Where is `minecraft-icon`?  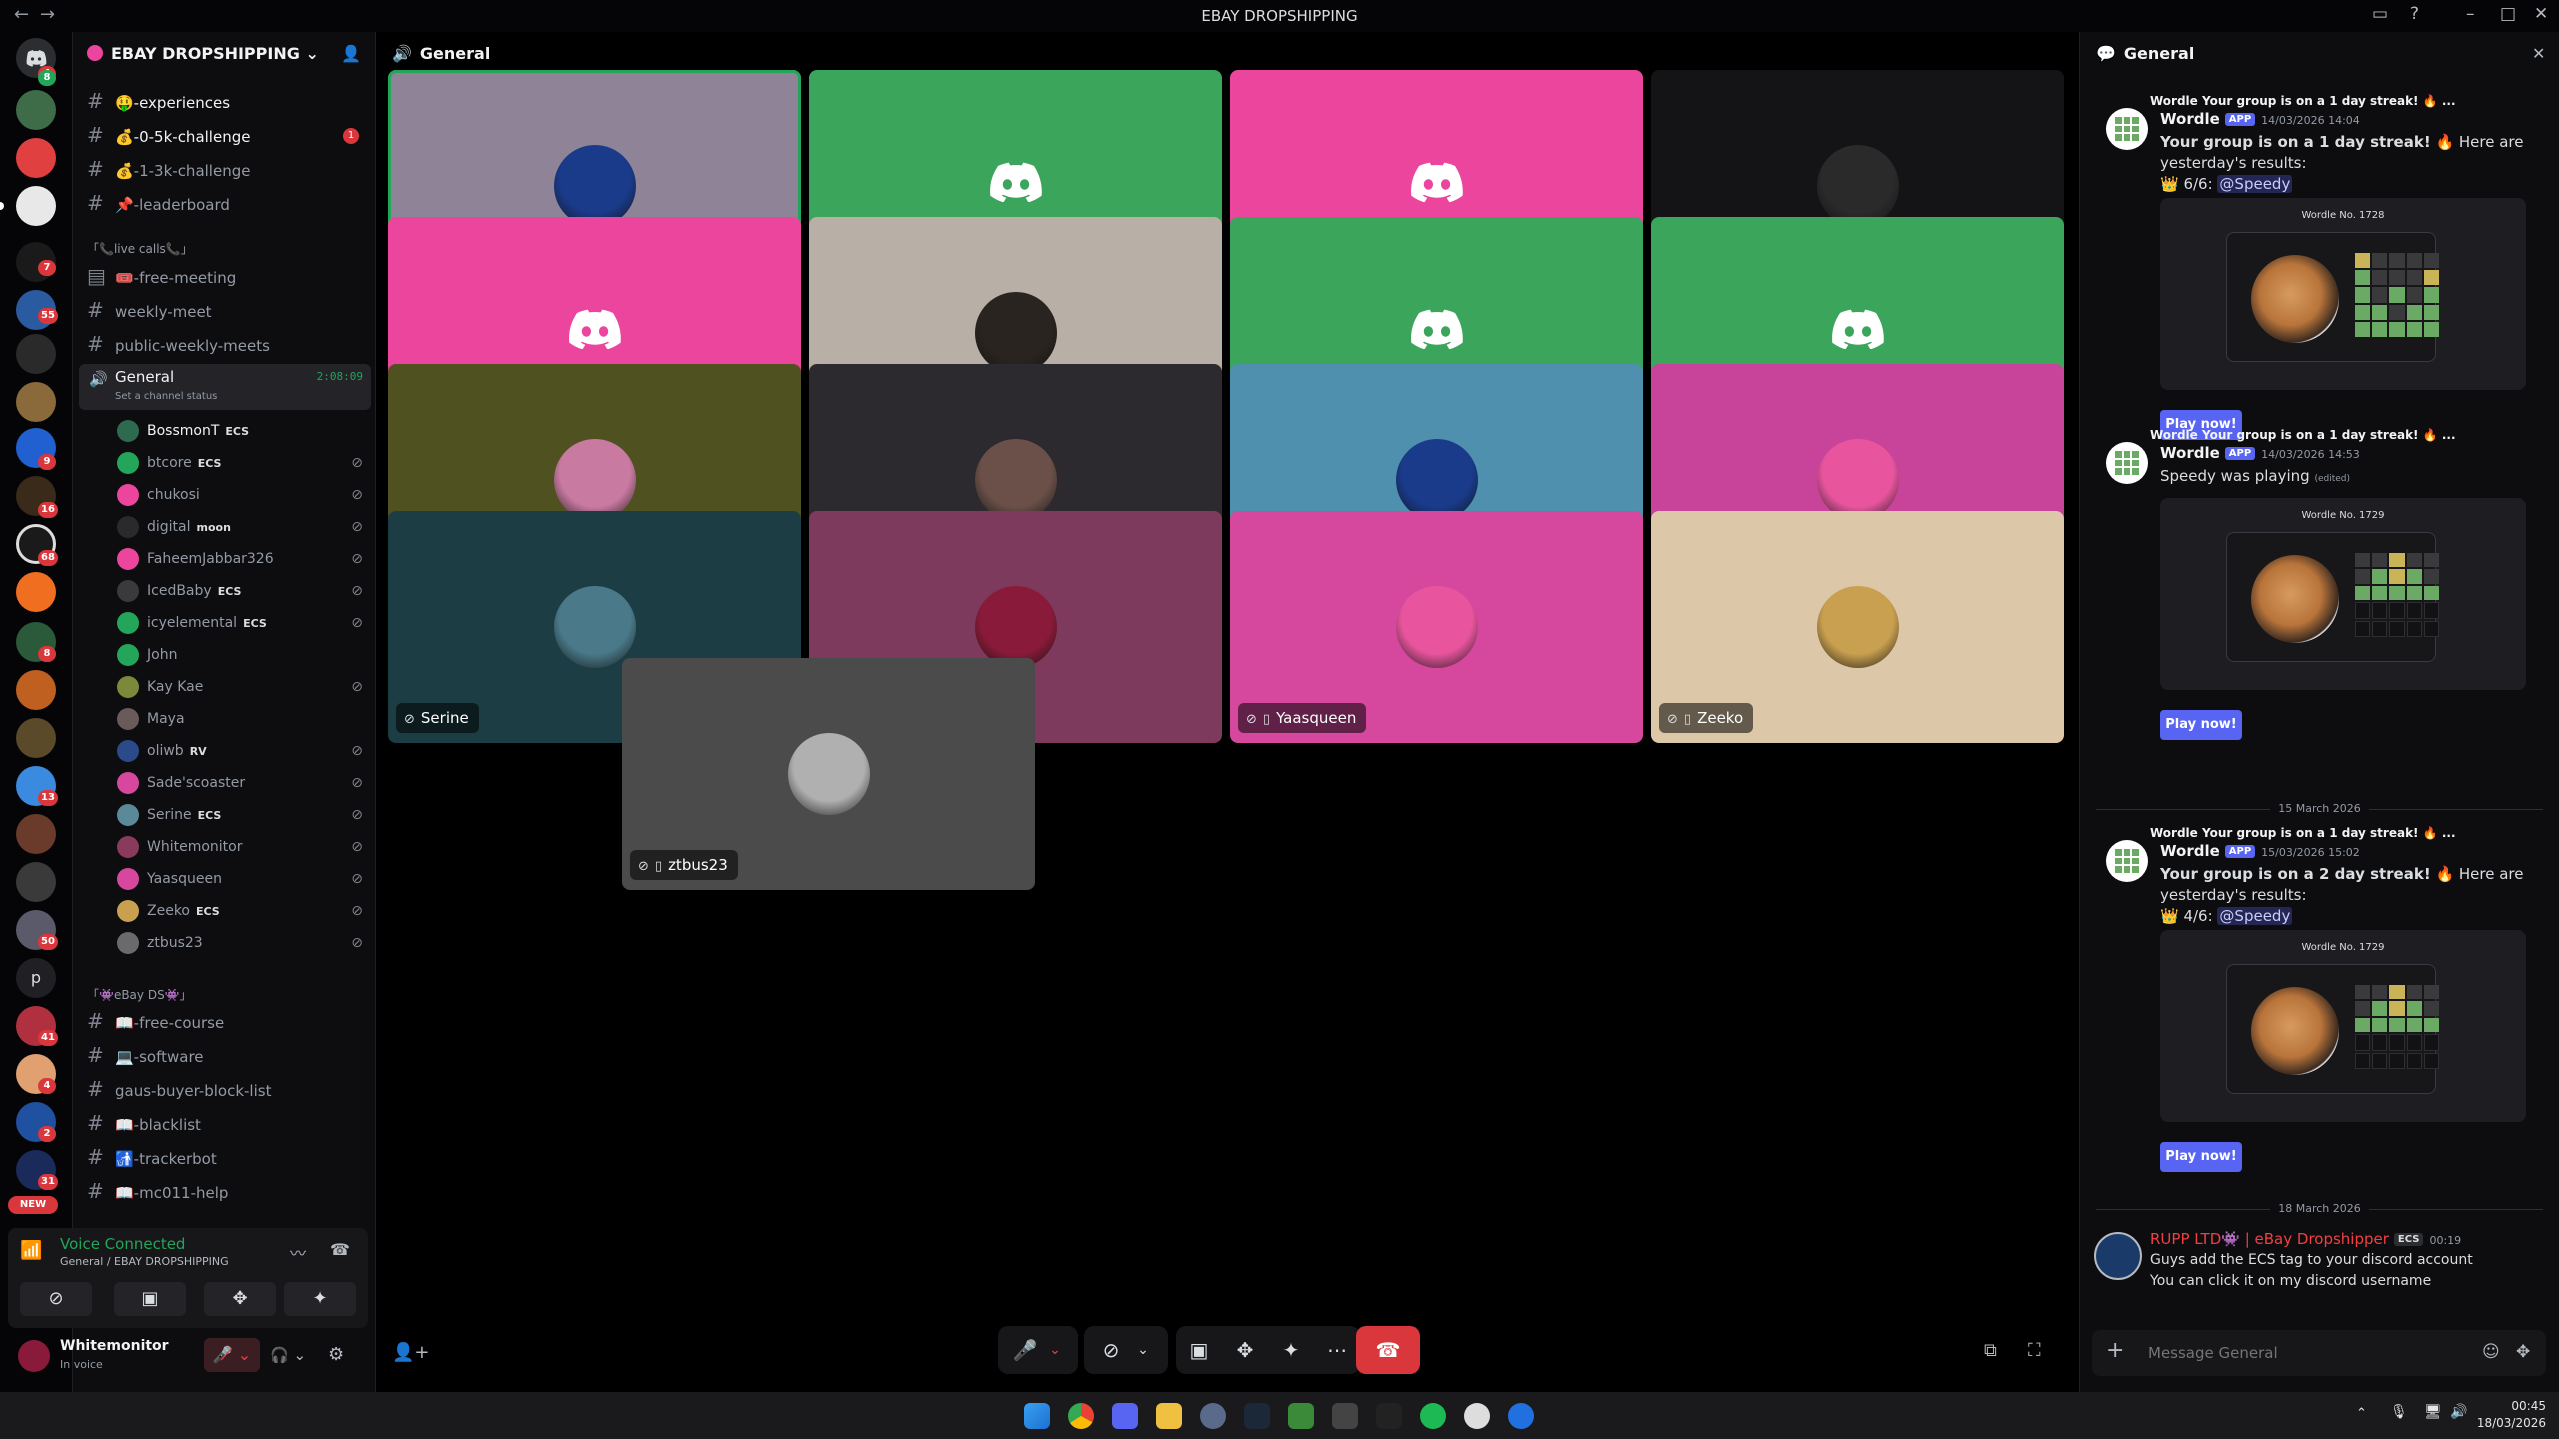 minecraft-icon is located at coordinates (1301, 1416).